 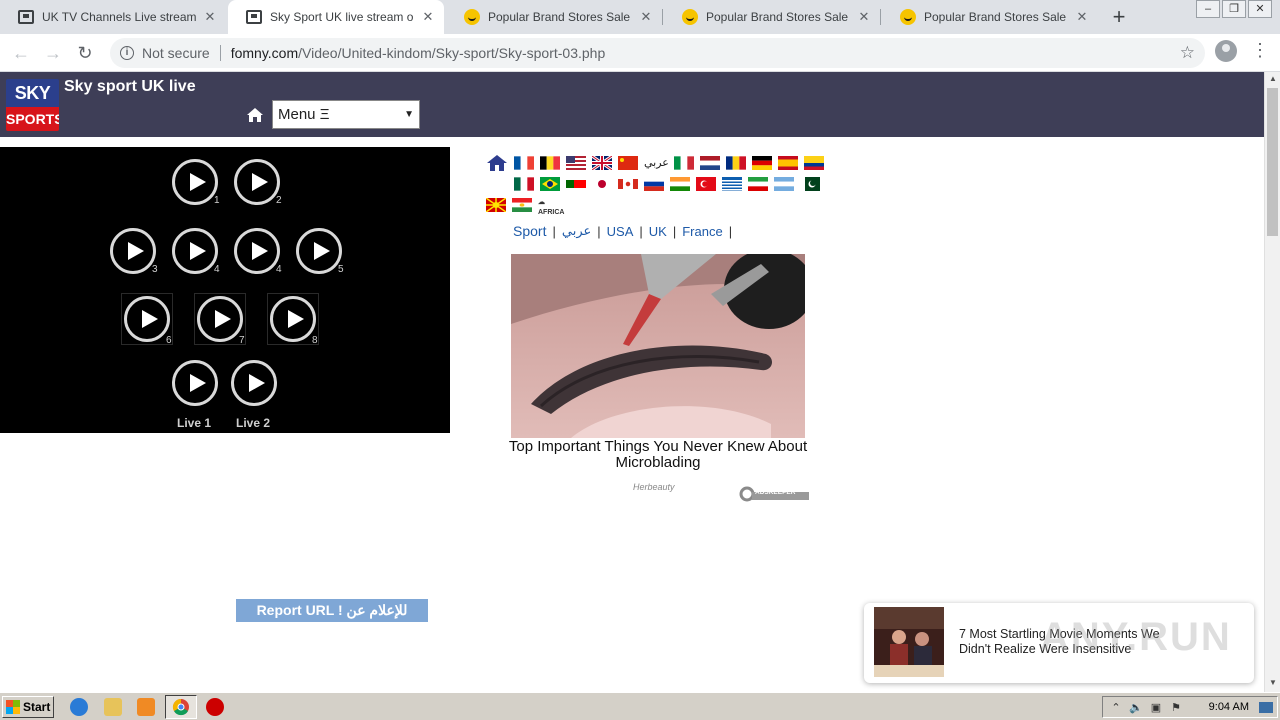 What do you see at coordinates (1226, 51) in the screenshot?
I see `profile-avatar-icon` at bounding box center [1226, 51].